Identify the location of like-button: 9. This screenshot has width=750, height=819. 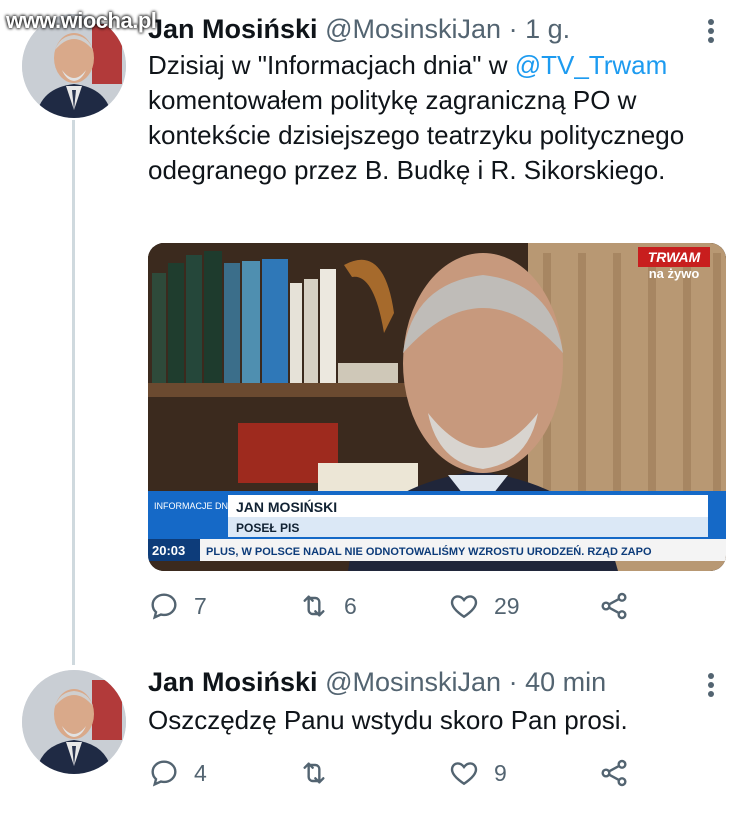
(477, 773).